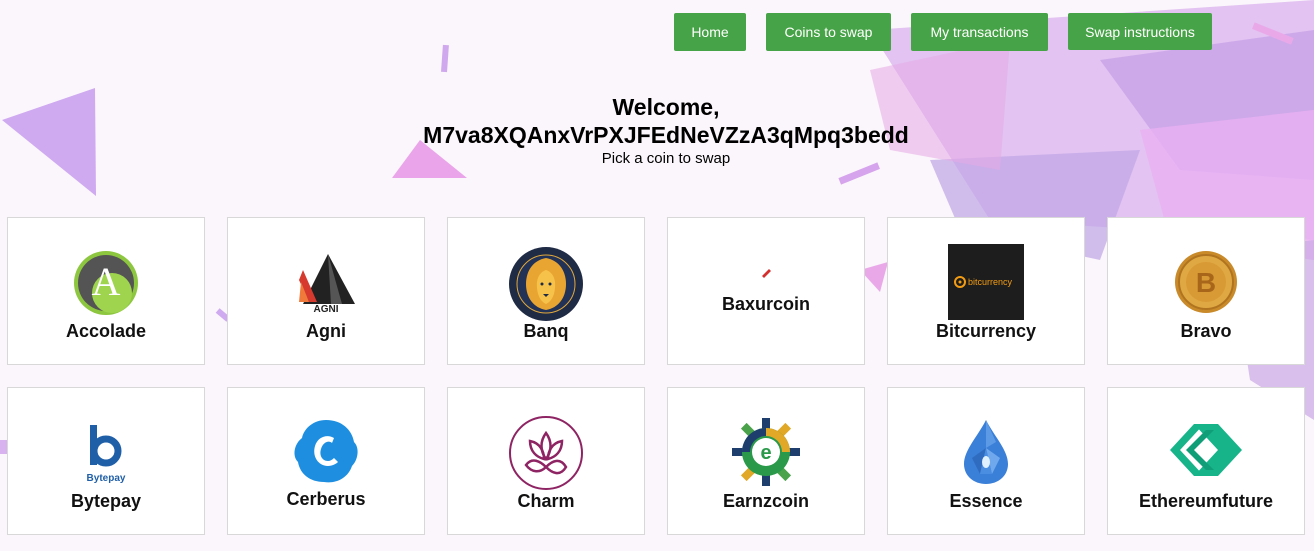 The width and height of the screenshot is (1314, 551). I want to click on earnzcoin-gear-logo-icon: e, so click(766, 452).